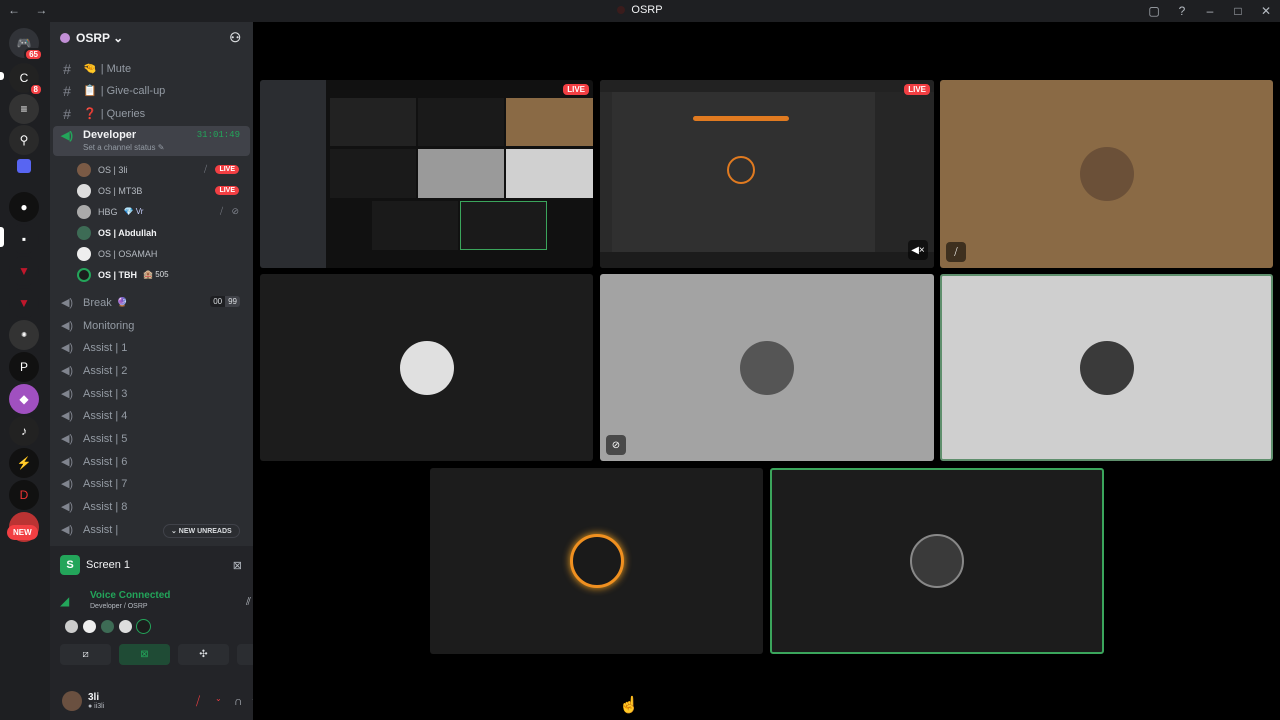 The width and height of the screenshot is (1280, 720). I want to click on live-badge: LIVE, so click(227, 169).